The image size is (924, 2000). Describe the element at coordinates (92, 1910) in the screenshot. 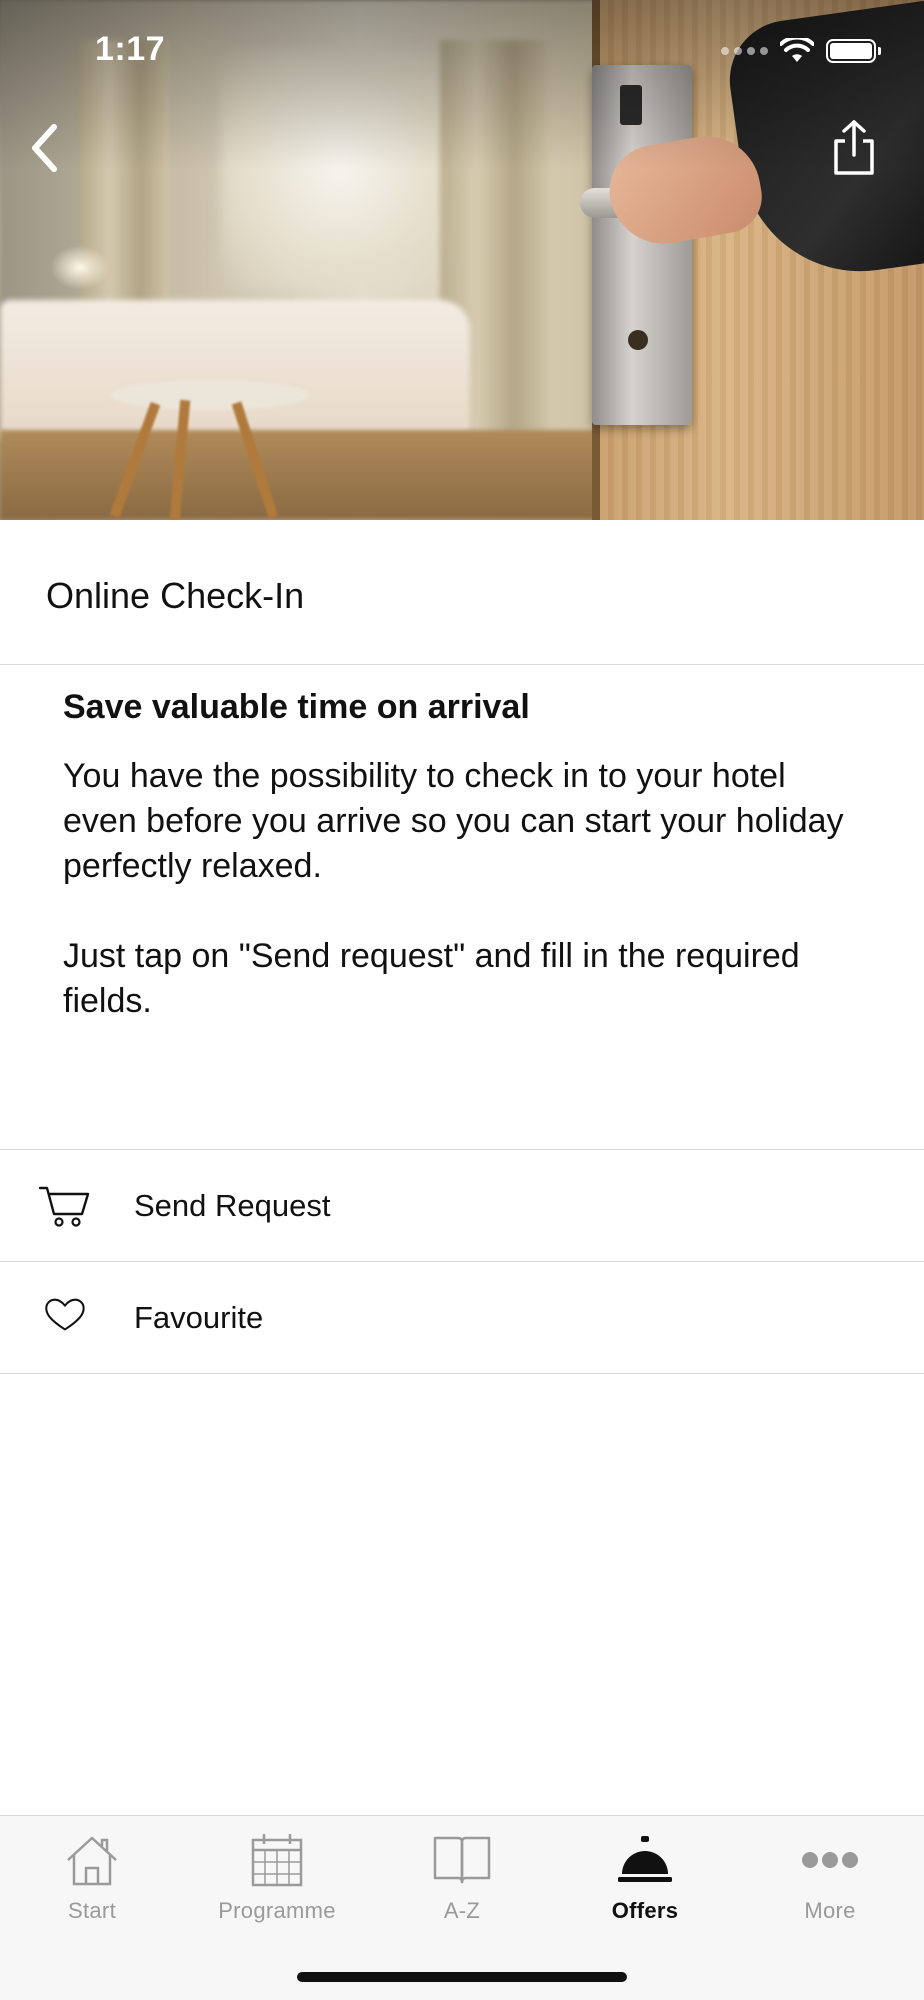

I see `tab-start-label: Start` at that location.